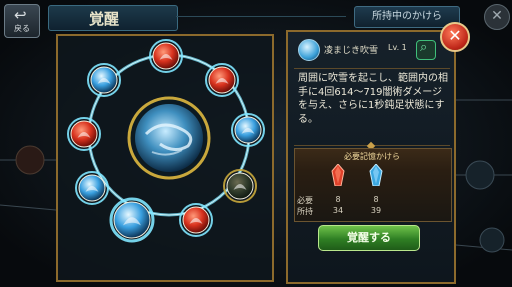 This screenshot has height=287, width=512. I want to click on awaken-button: 覚醒する, so click(369, 238).